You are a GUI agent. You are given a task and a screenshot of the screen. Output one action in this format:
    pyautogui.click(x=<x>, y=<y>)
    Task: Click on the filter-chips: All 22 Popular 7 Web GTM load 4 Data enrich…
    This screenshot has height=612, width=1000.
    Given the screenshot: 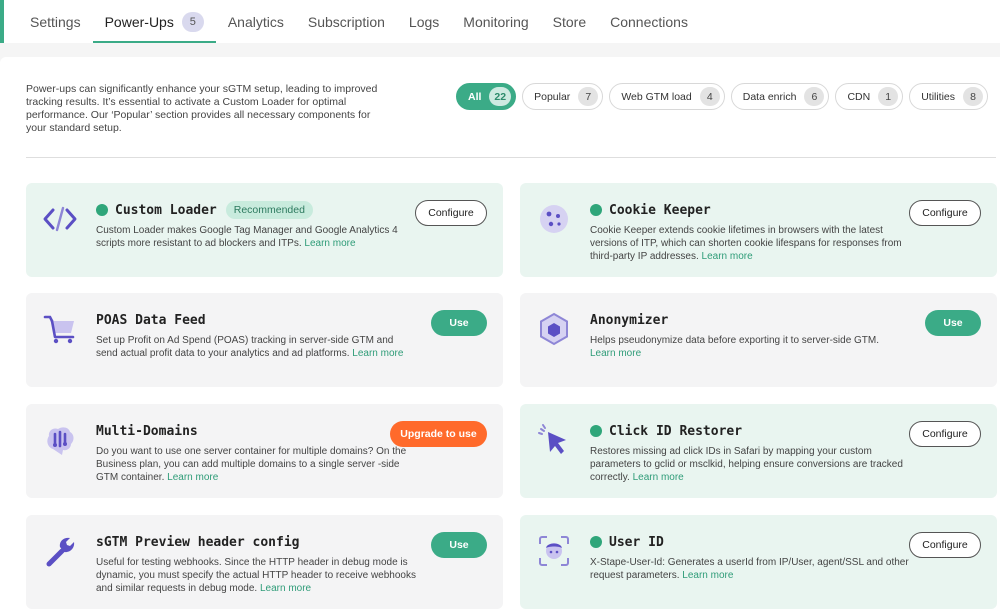 What is the action you would take?
    pyautogui.click(x=722, y=97)
    